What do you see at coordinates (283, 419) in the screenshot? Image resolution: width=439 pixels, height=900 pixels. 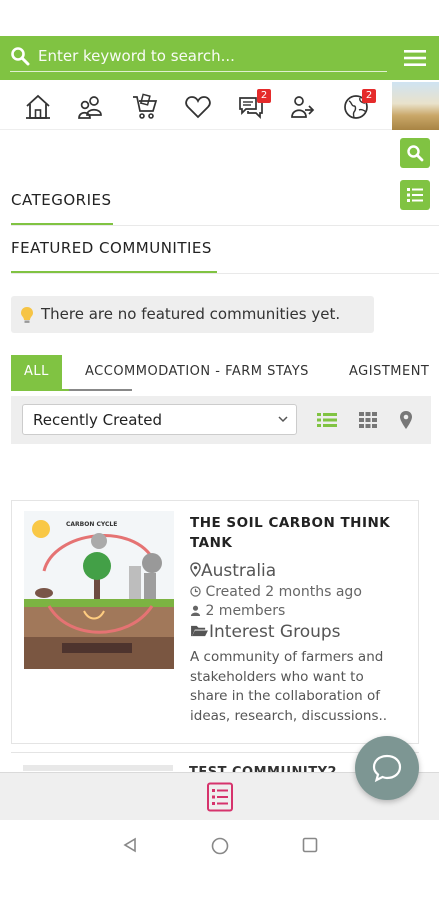 I see `chevron-down-icon` at bounding box center [283, 419].